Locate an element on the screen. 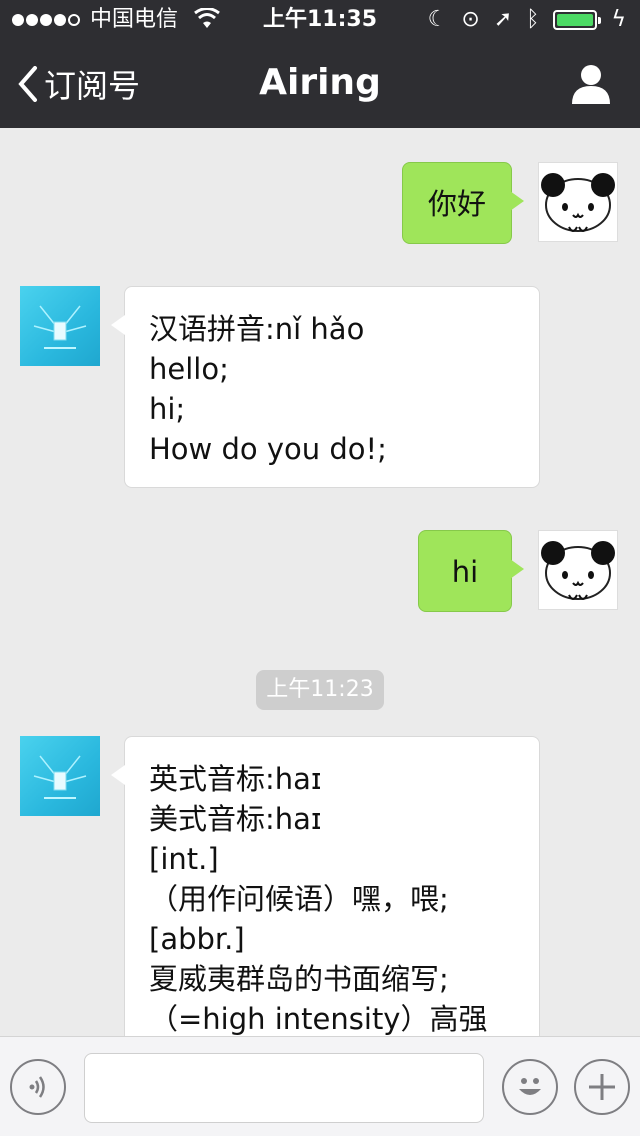 This screenshot has width=640, height=1136. message-line: hi; is located at coordinates (167, 409).